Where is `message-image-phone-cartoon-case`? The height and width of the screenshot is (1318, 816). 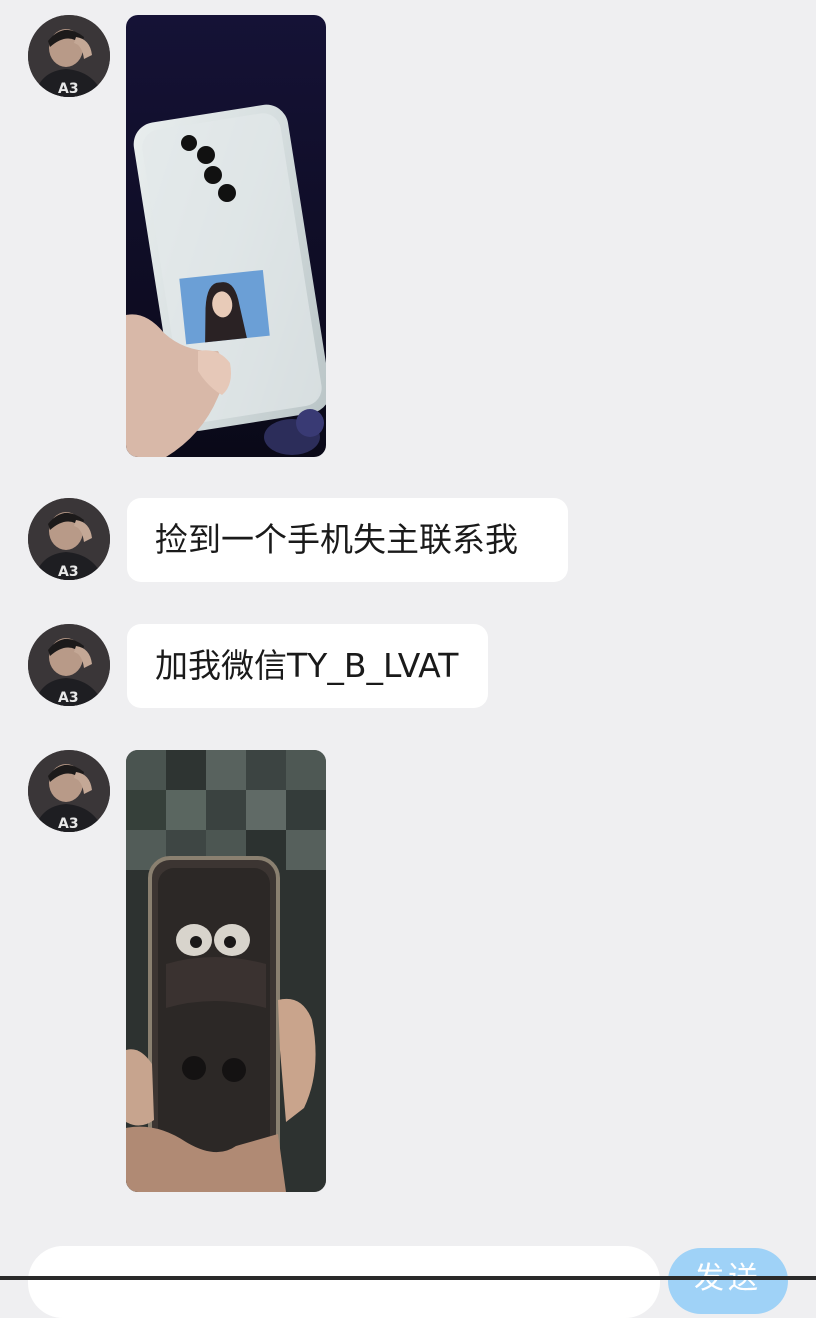 message-image-phone-cartoon-case is located at coordinates (226, 971).